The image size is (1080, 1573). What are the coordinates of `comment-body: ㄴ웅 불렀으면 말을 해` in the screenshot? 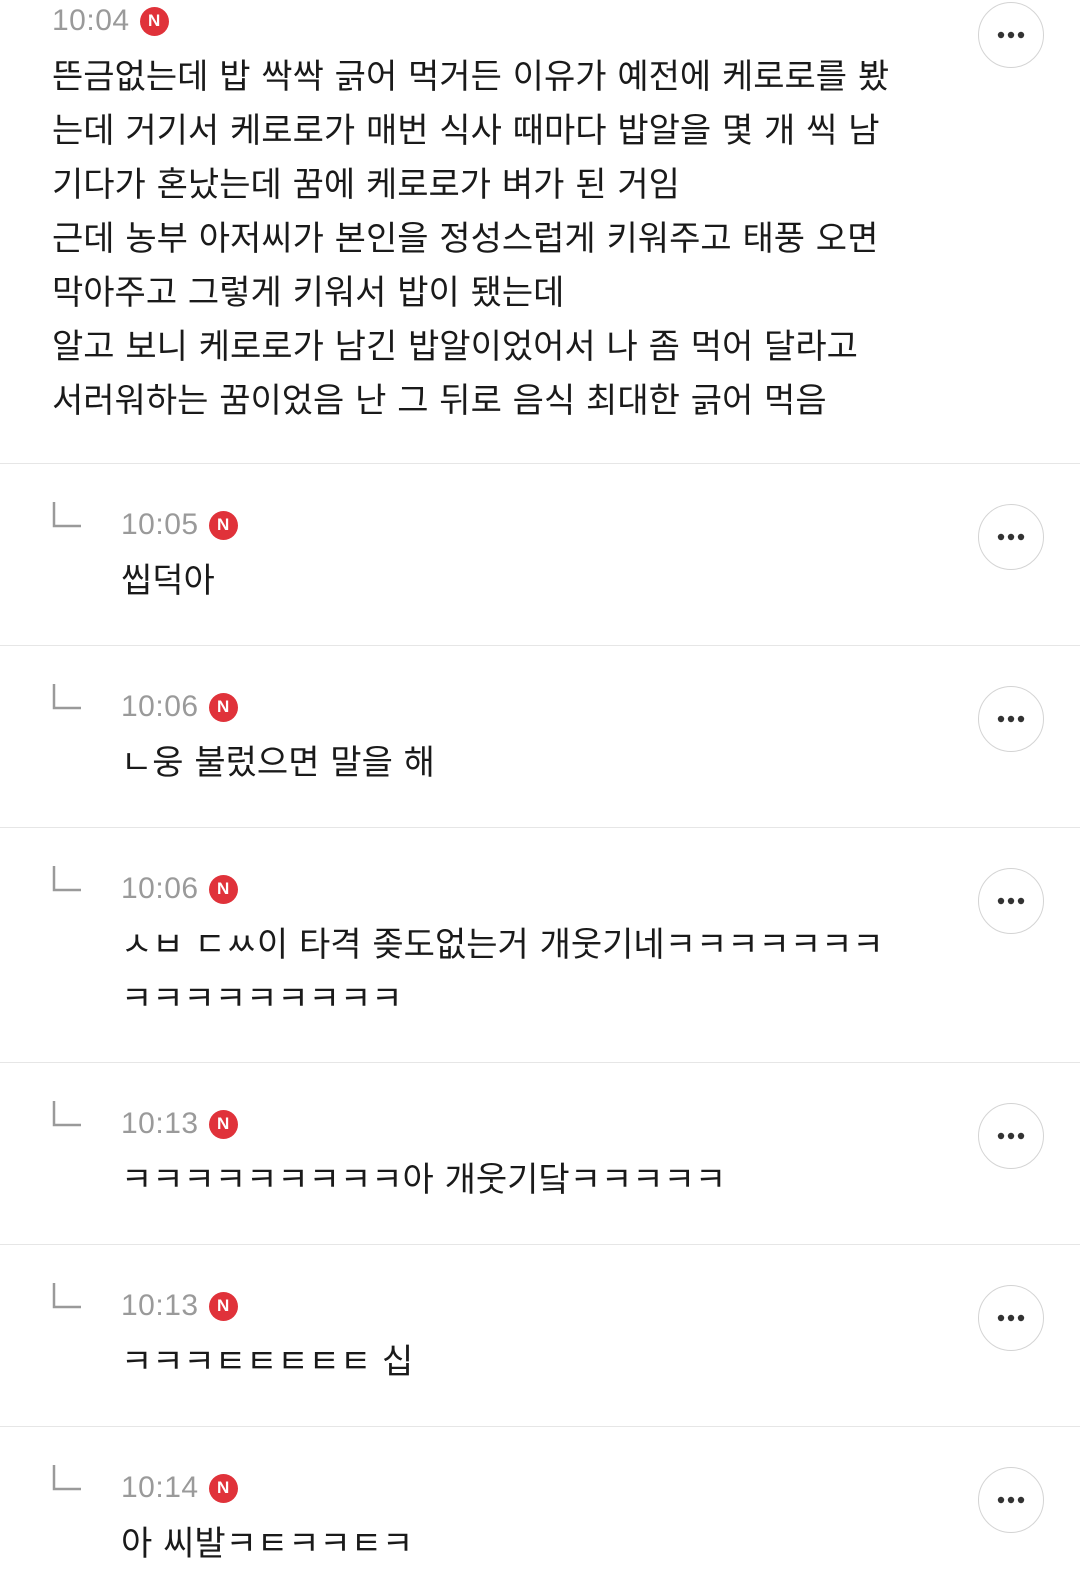 It's located at (278, 763).